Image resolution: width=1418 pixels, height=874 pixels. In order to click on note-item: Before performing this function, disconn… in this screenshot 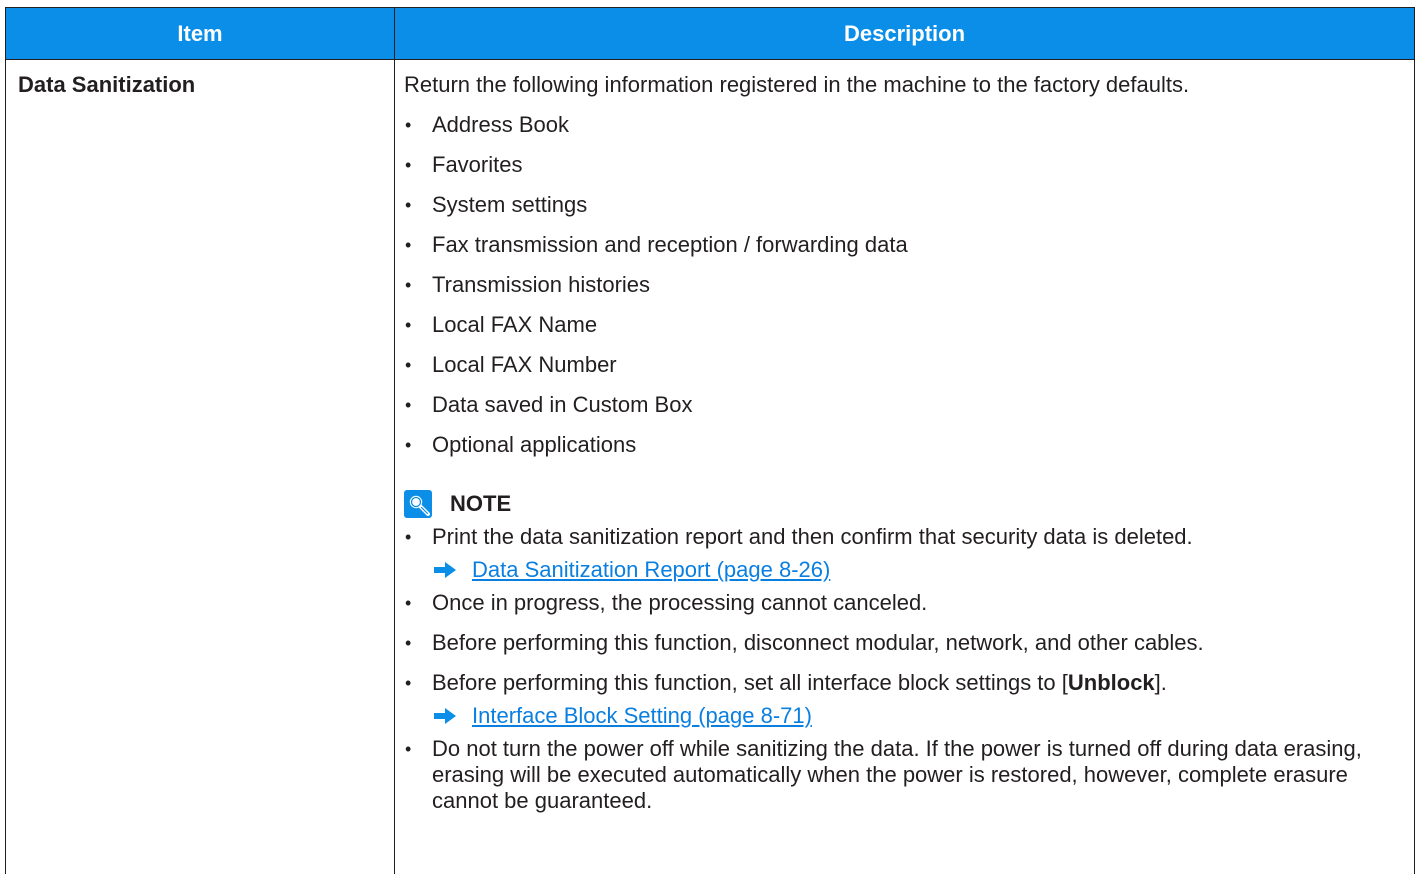, I will do `click(905, 650)`.